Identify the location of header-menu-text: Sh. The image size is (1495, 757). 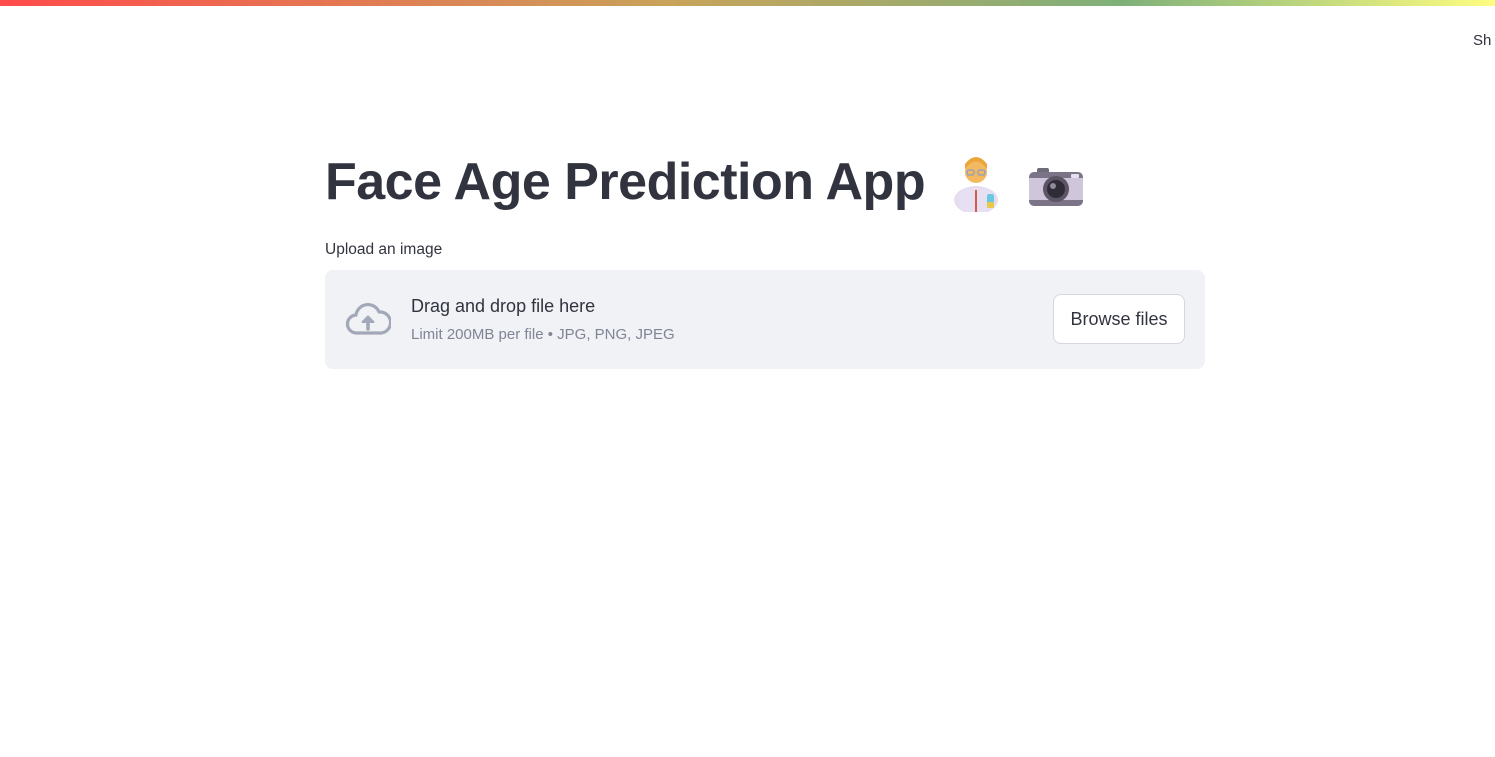
(1484, 40).